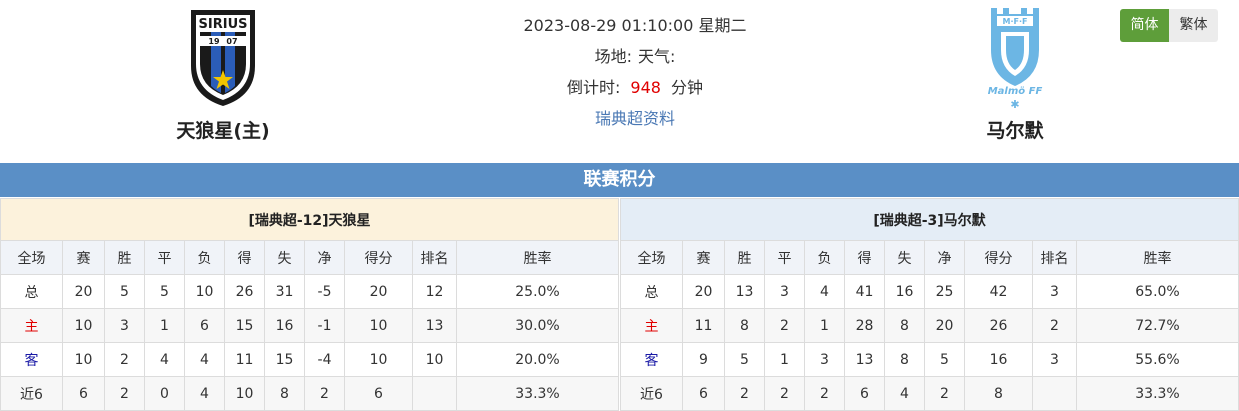 This screenshot has height=411, width=1239. Describe the element at coordinates (434, 291) in the screenshot. I see `table-cell: 12` at that location.